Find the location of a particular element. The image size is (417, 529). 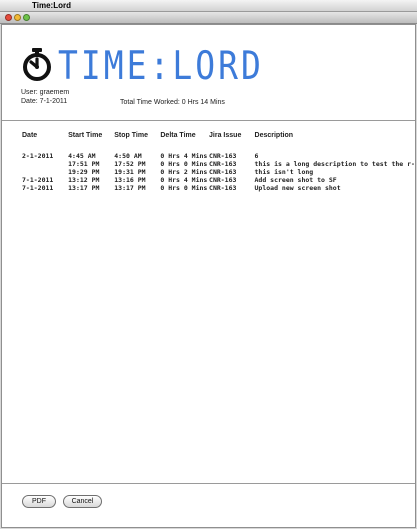

minimize-window-button is located at coordinates (17, 17).